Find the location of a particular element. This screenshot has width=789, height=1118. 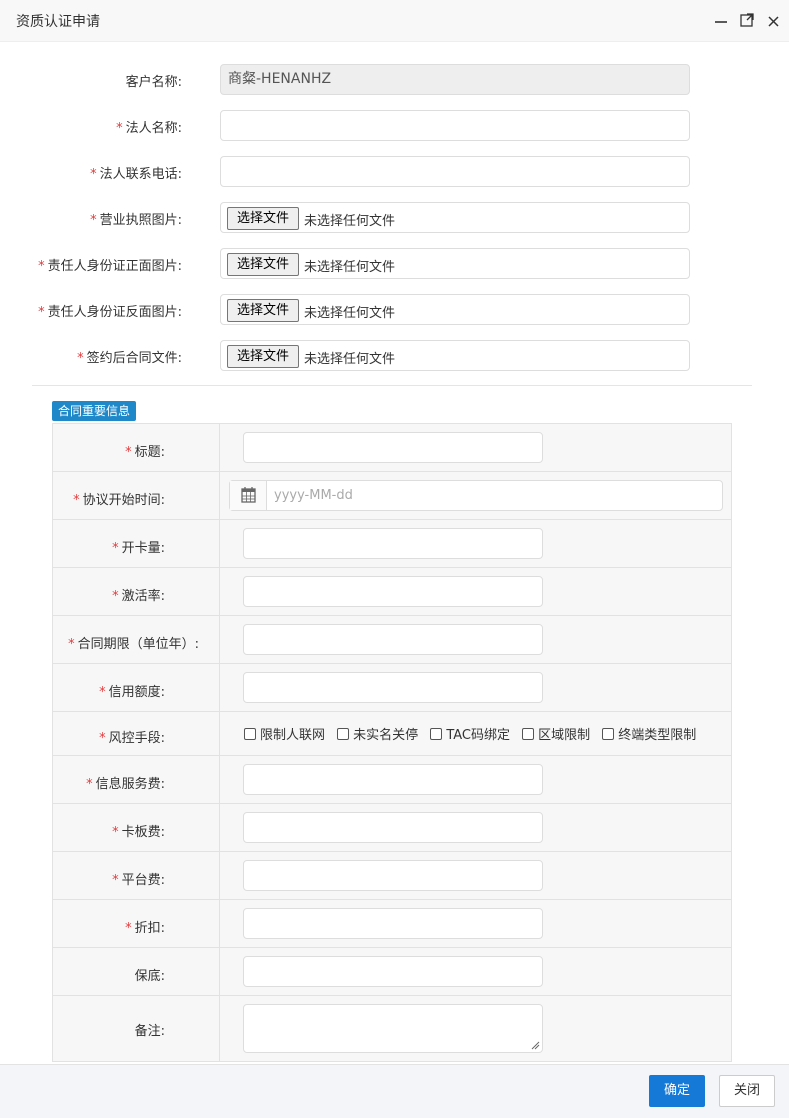

activation-rate-label: 激活率: is located at coordinates (143, 596).